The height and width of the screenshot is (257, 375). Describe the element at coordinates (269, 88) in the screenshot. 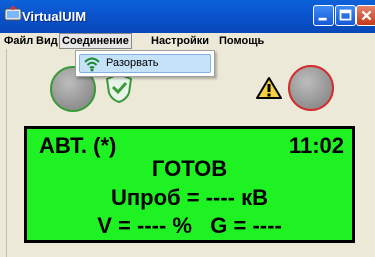

I see `warning-icon` at that location.